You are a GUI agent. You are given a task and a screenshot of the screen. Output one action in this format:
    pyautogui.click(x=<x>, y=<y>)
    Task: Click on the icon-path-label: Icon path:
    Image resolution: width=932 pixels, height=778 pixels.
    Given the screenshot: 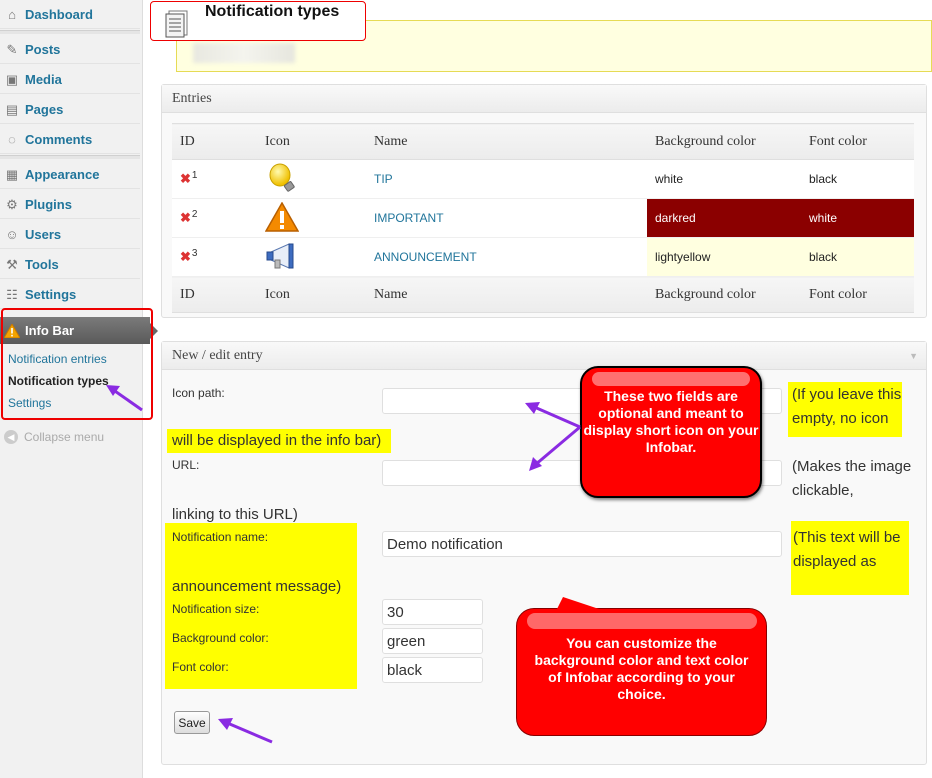 What is the action you would take?
    pyautogui.click(x=198, y=393)
    